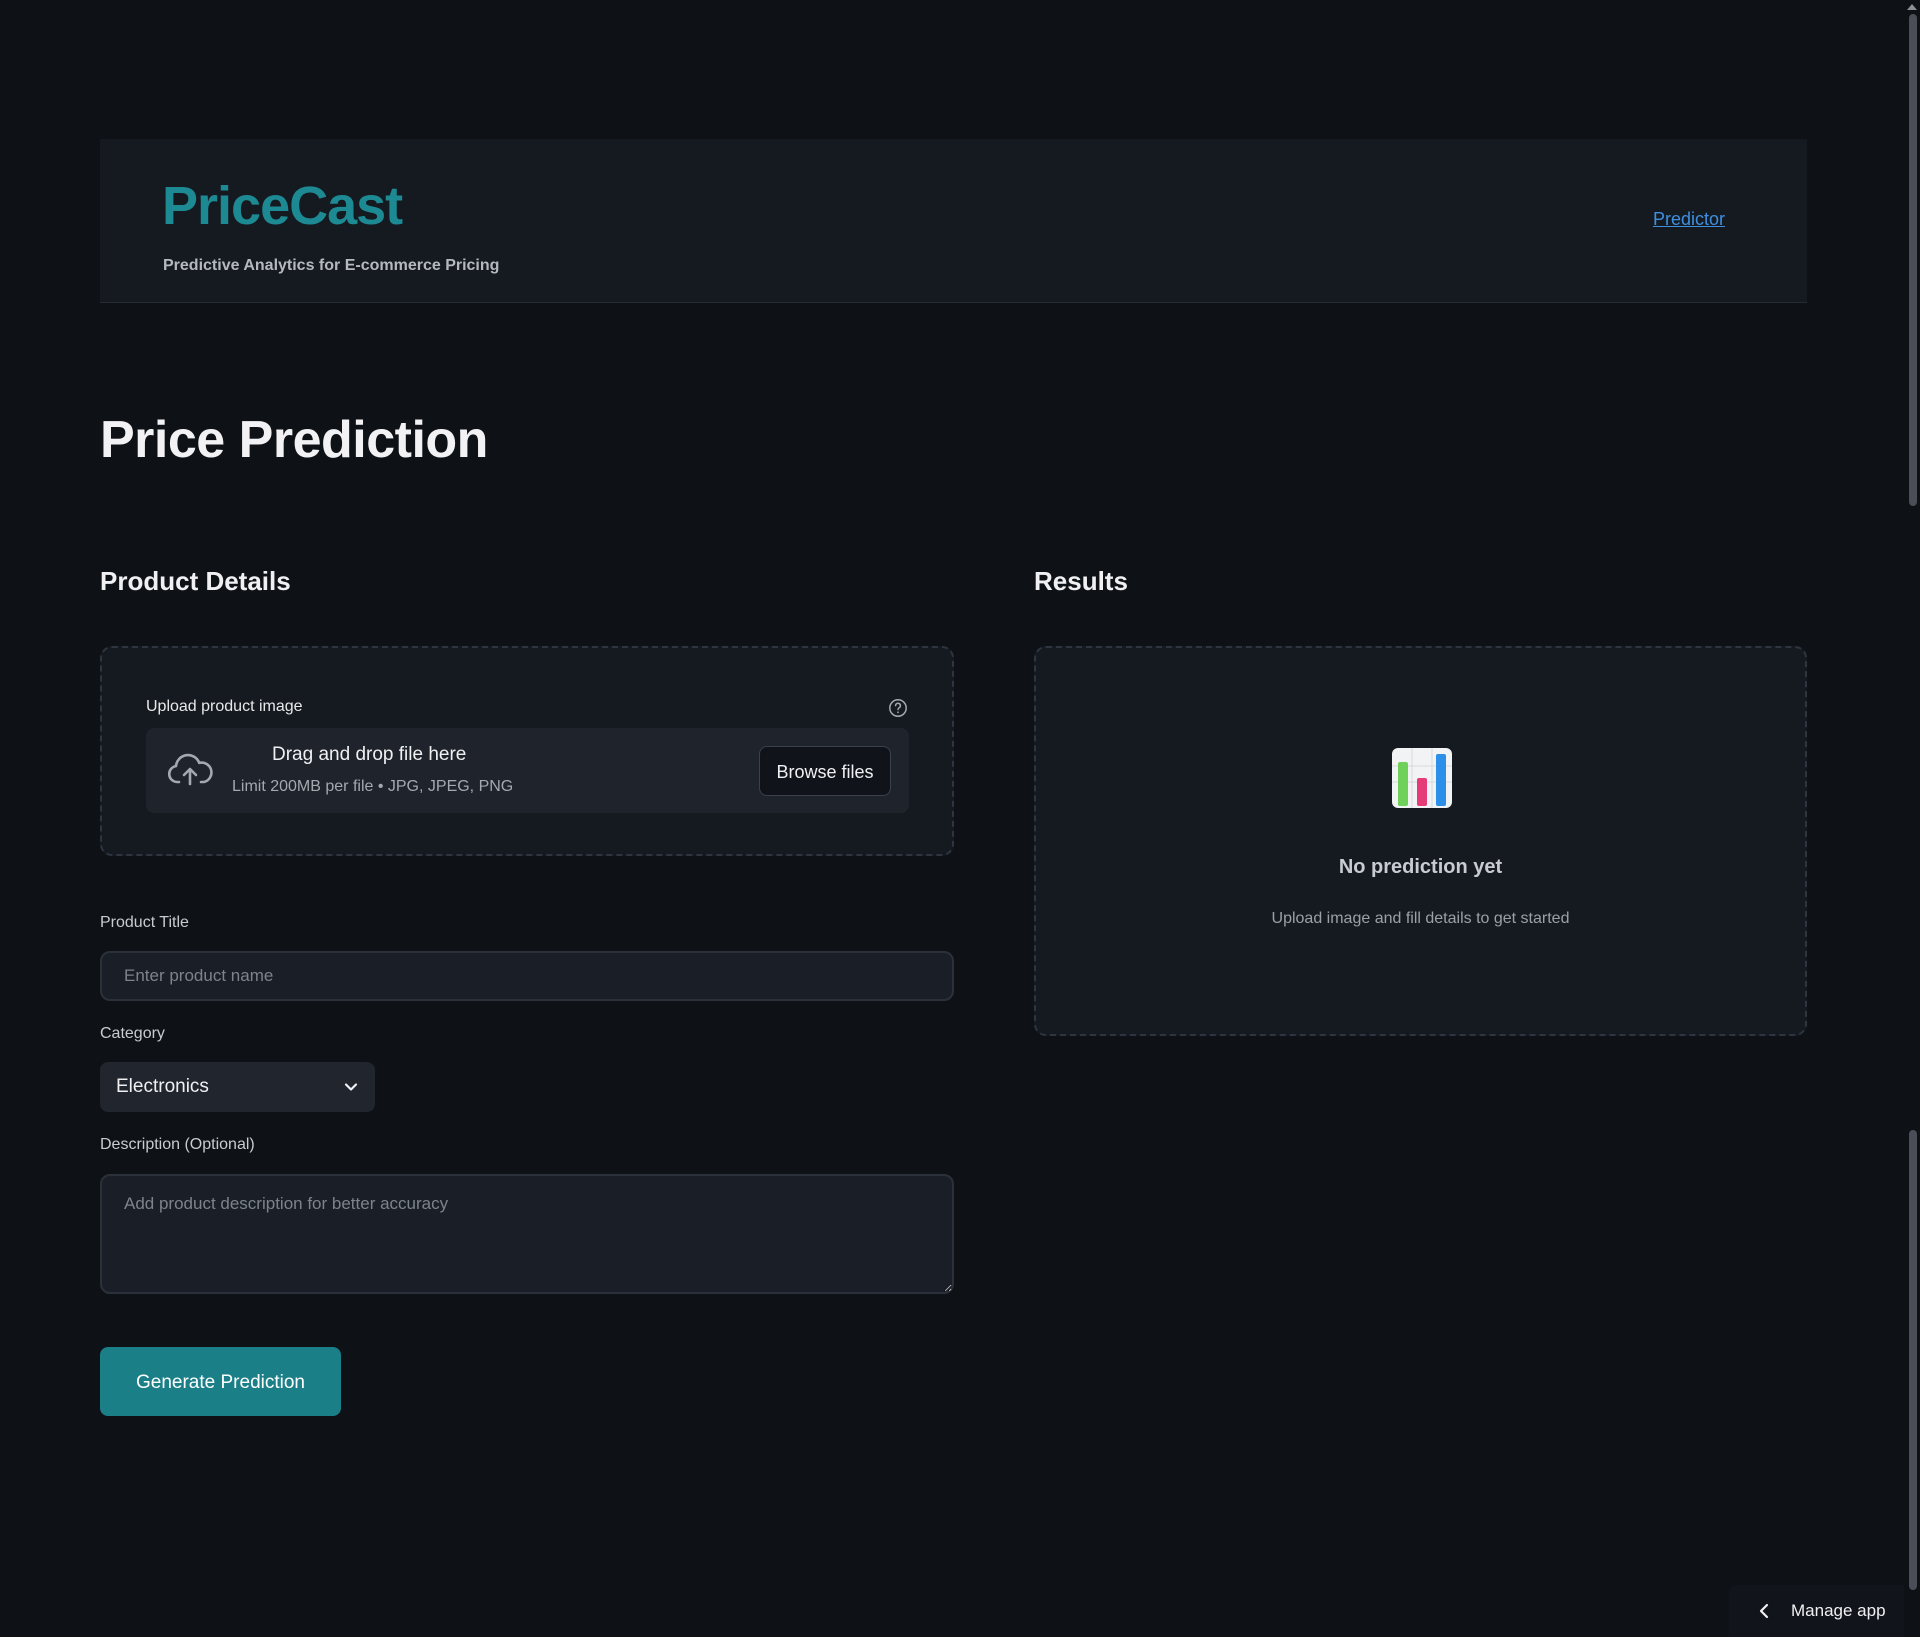  I want to click on page-scrollbar, so click(1912, 818).